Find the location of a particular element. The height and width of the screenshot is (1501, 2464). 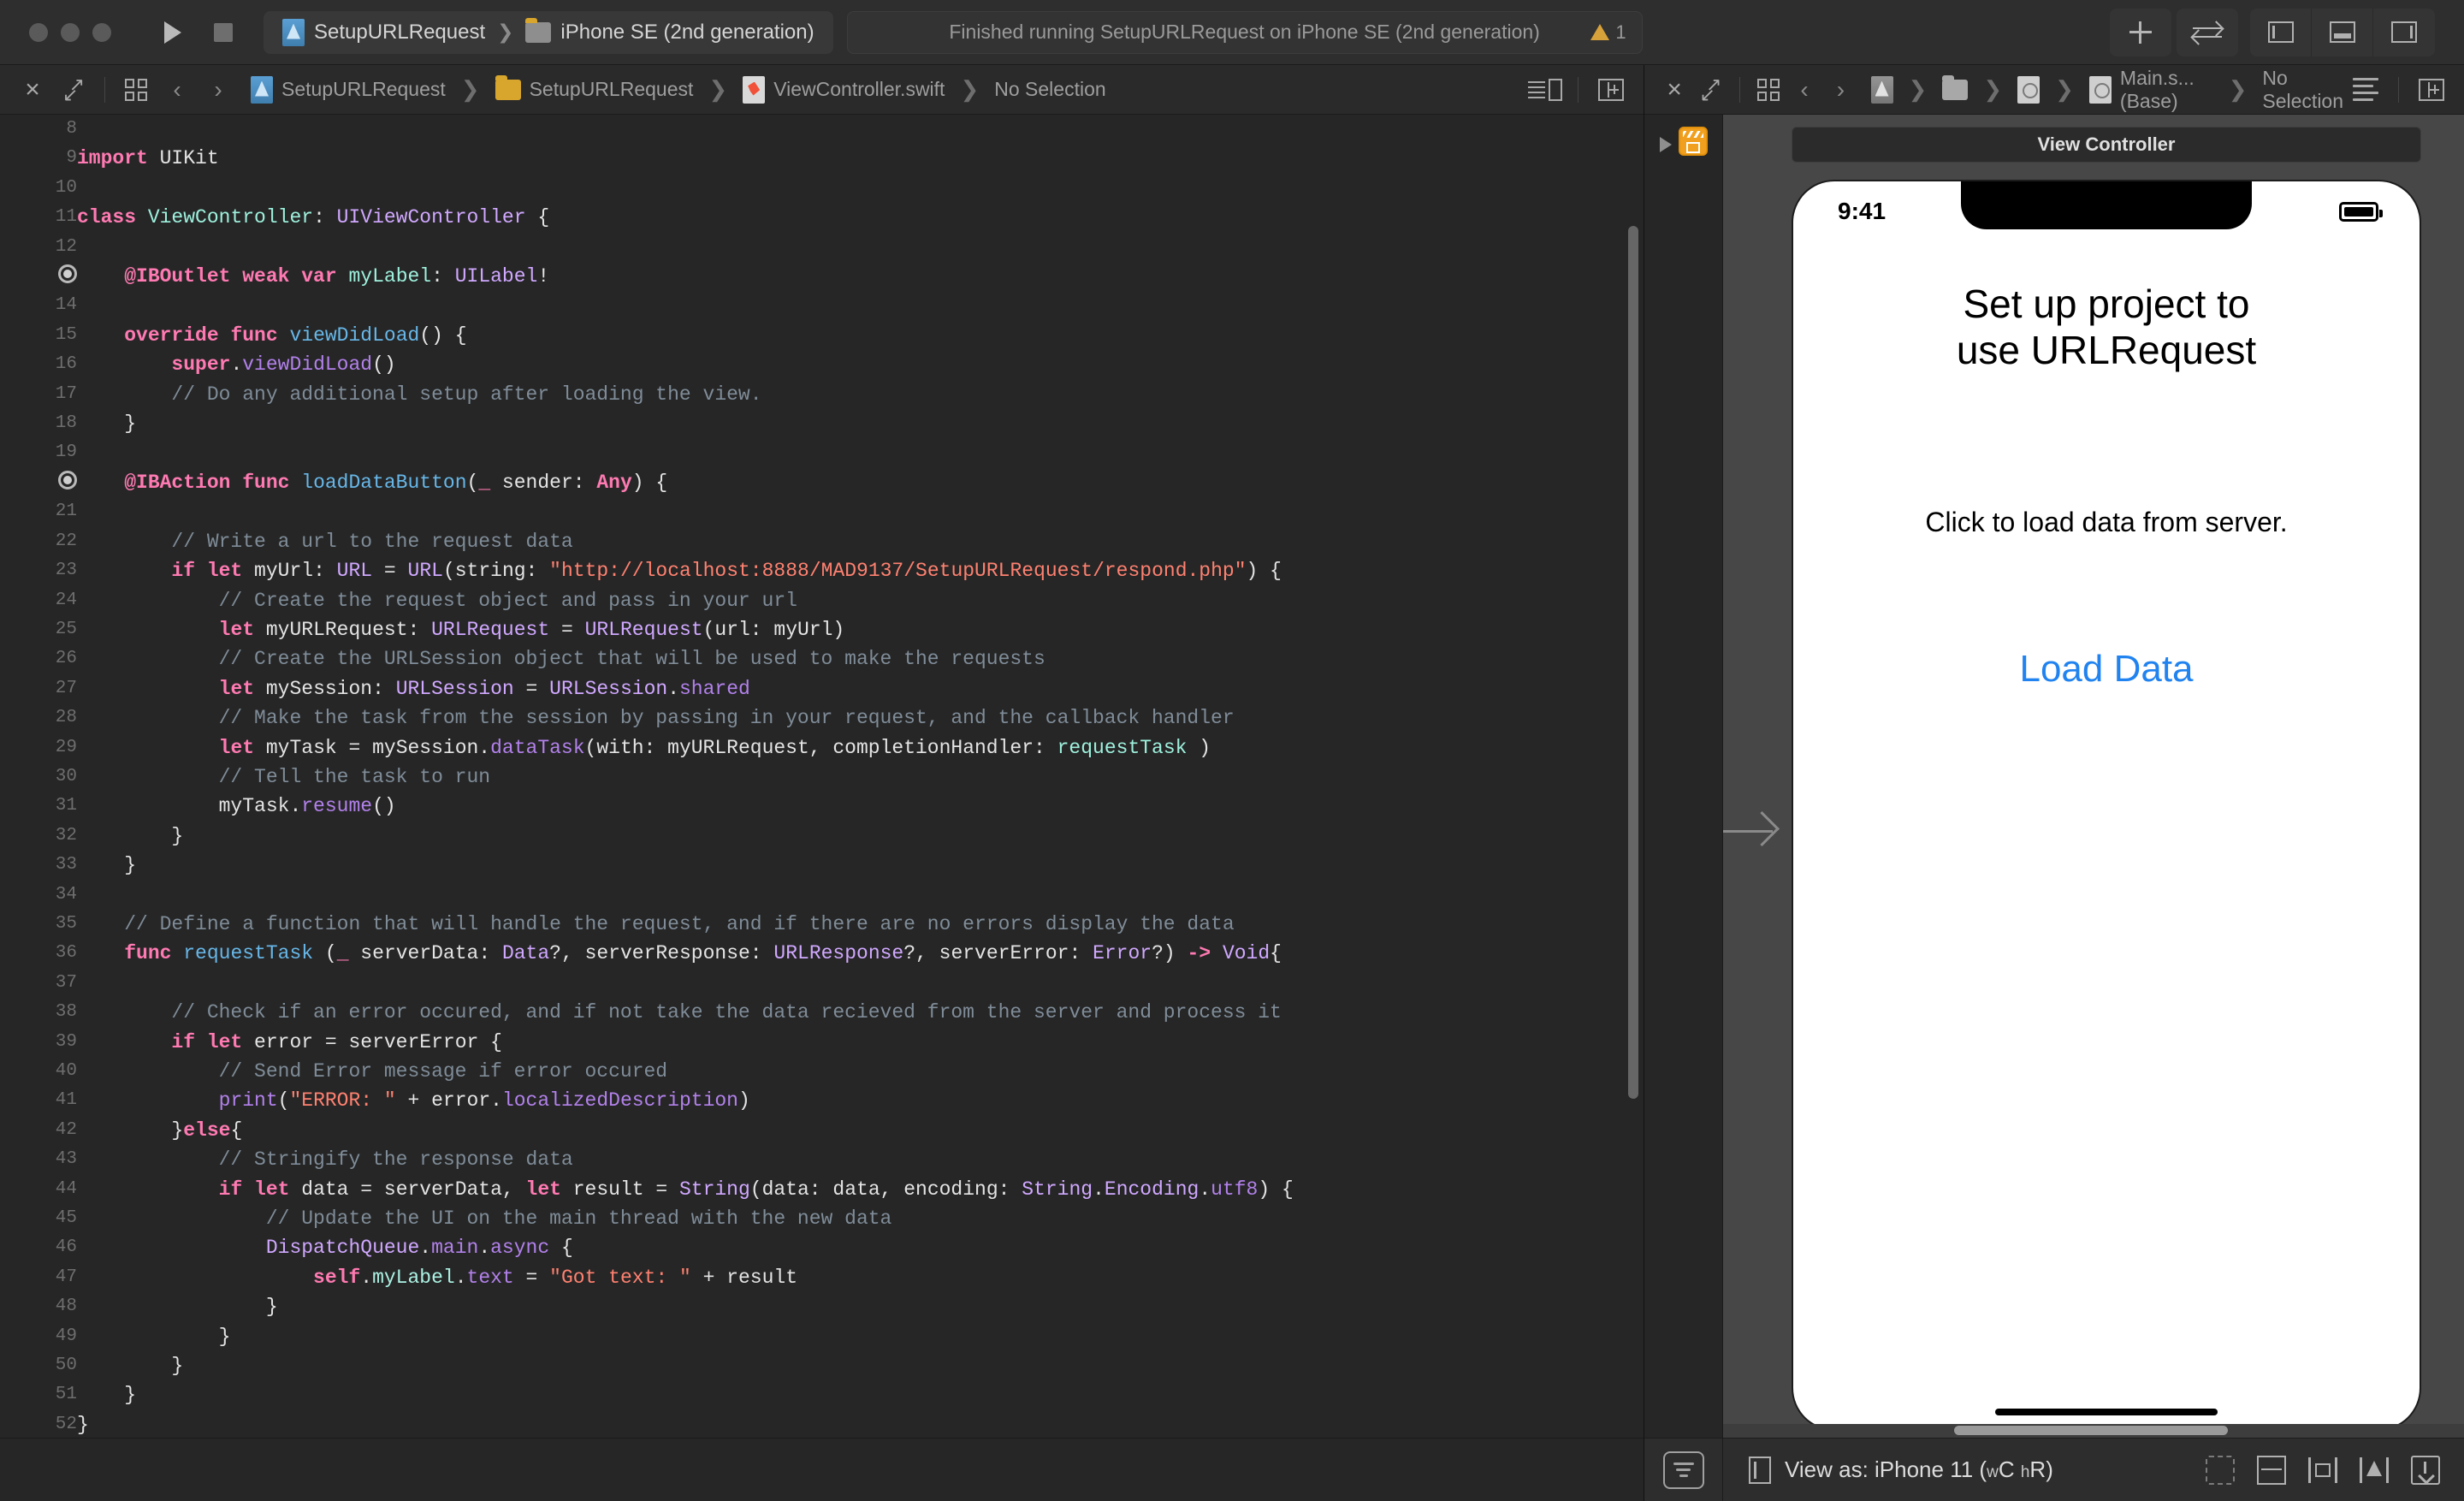

line-number: 48 is located at coordinates (38, 1306).